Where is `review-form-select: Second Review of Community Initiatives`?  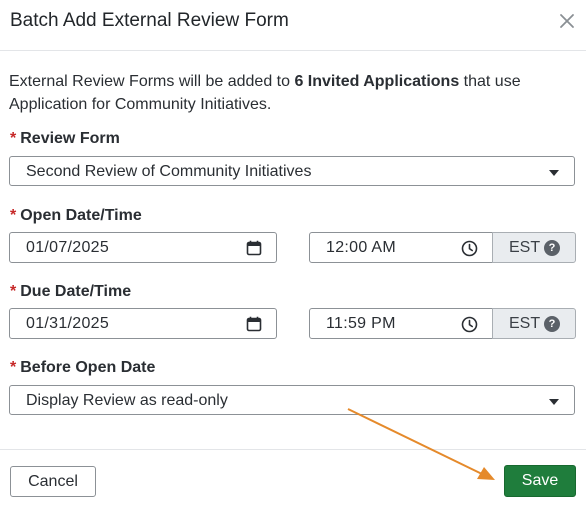 review-form-select: Second Review of Community Initiatives is located at coordinates (292, 171).